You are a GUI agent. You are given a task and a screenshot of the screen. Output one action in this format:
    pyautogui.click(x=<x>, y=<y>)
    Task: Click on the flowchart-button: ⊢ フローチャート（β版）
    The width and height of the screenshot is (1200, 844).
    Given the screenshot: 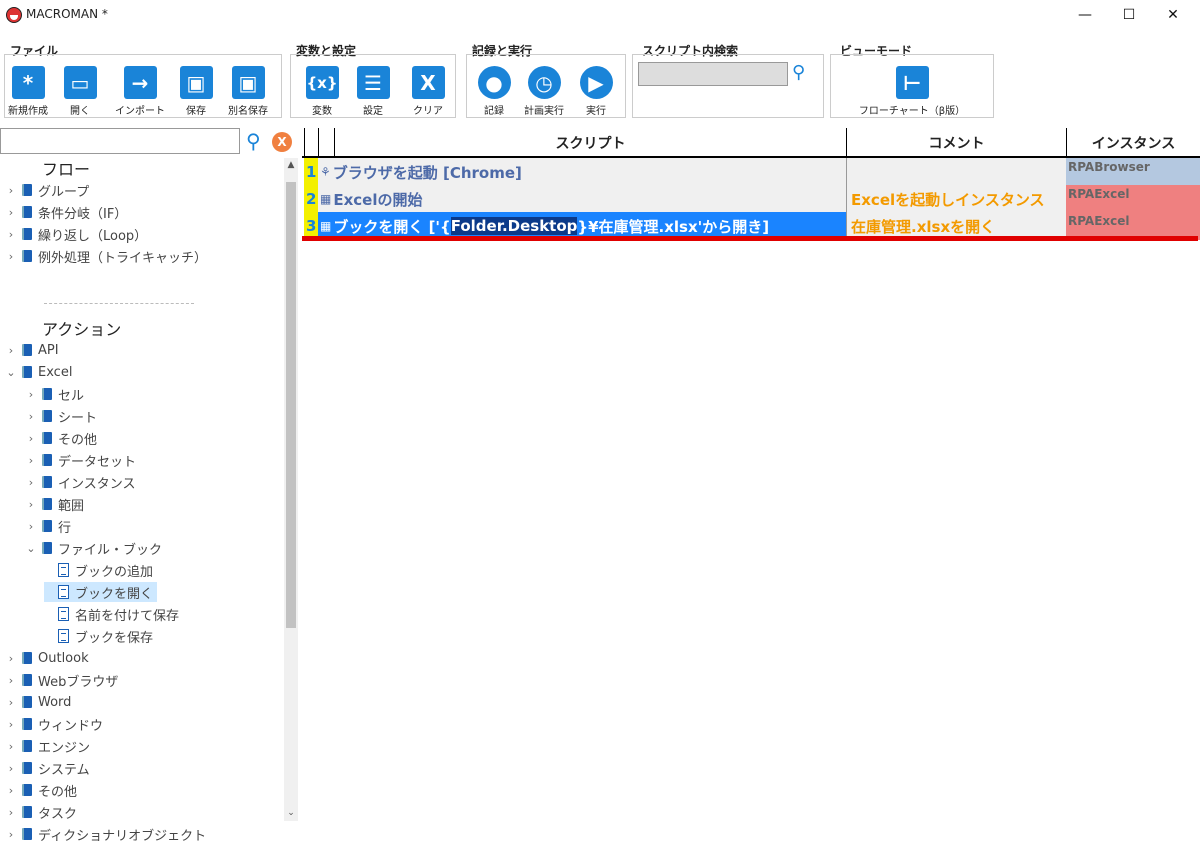 What is the action you would take?
    pyautogui.click(x=912, y=91)
    